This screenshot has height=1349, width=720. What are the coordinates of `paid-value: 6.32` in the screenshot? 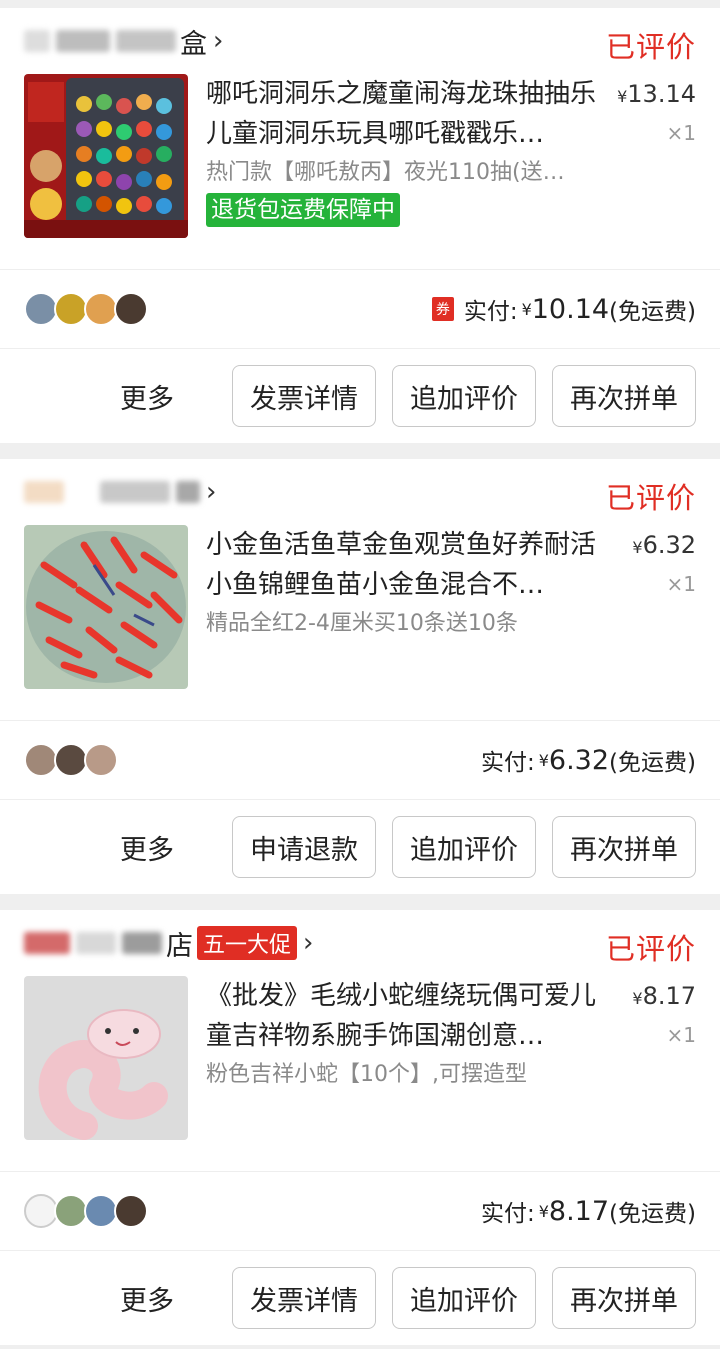 It's located at (579, 760).